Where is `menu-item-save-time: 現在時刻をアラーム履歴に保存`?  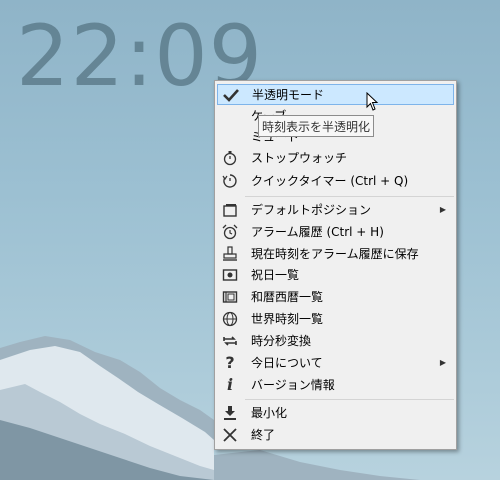 menu-item-save-time: 現在時刻をアラーム履歴に保存 is located at coordinates (335, 253).